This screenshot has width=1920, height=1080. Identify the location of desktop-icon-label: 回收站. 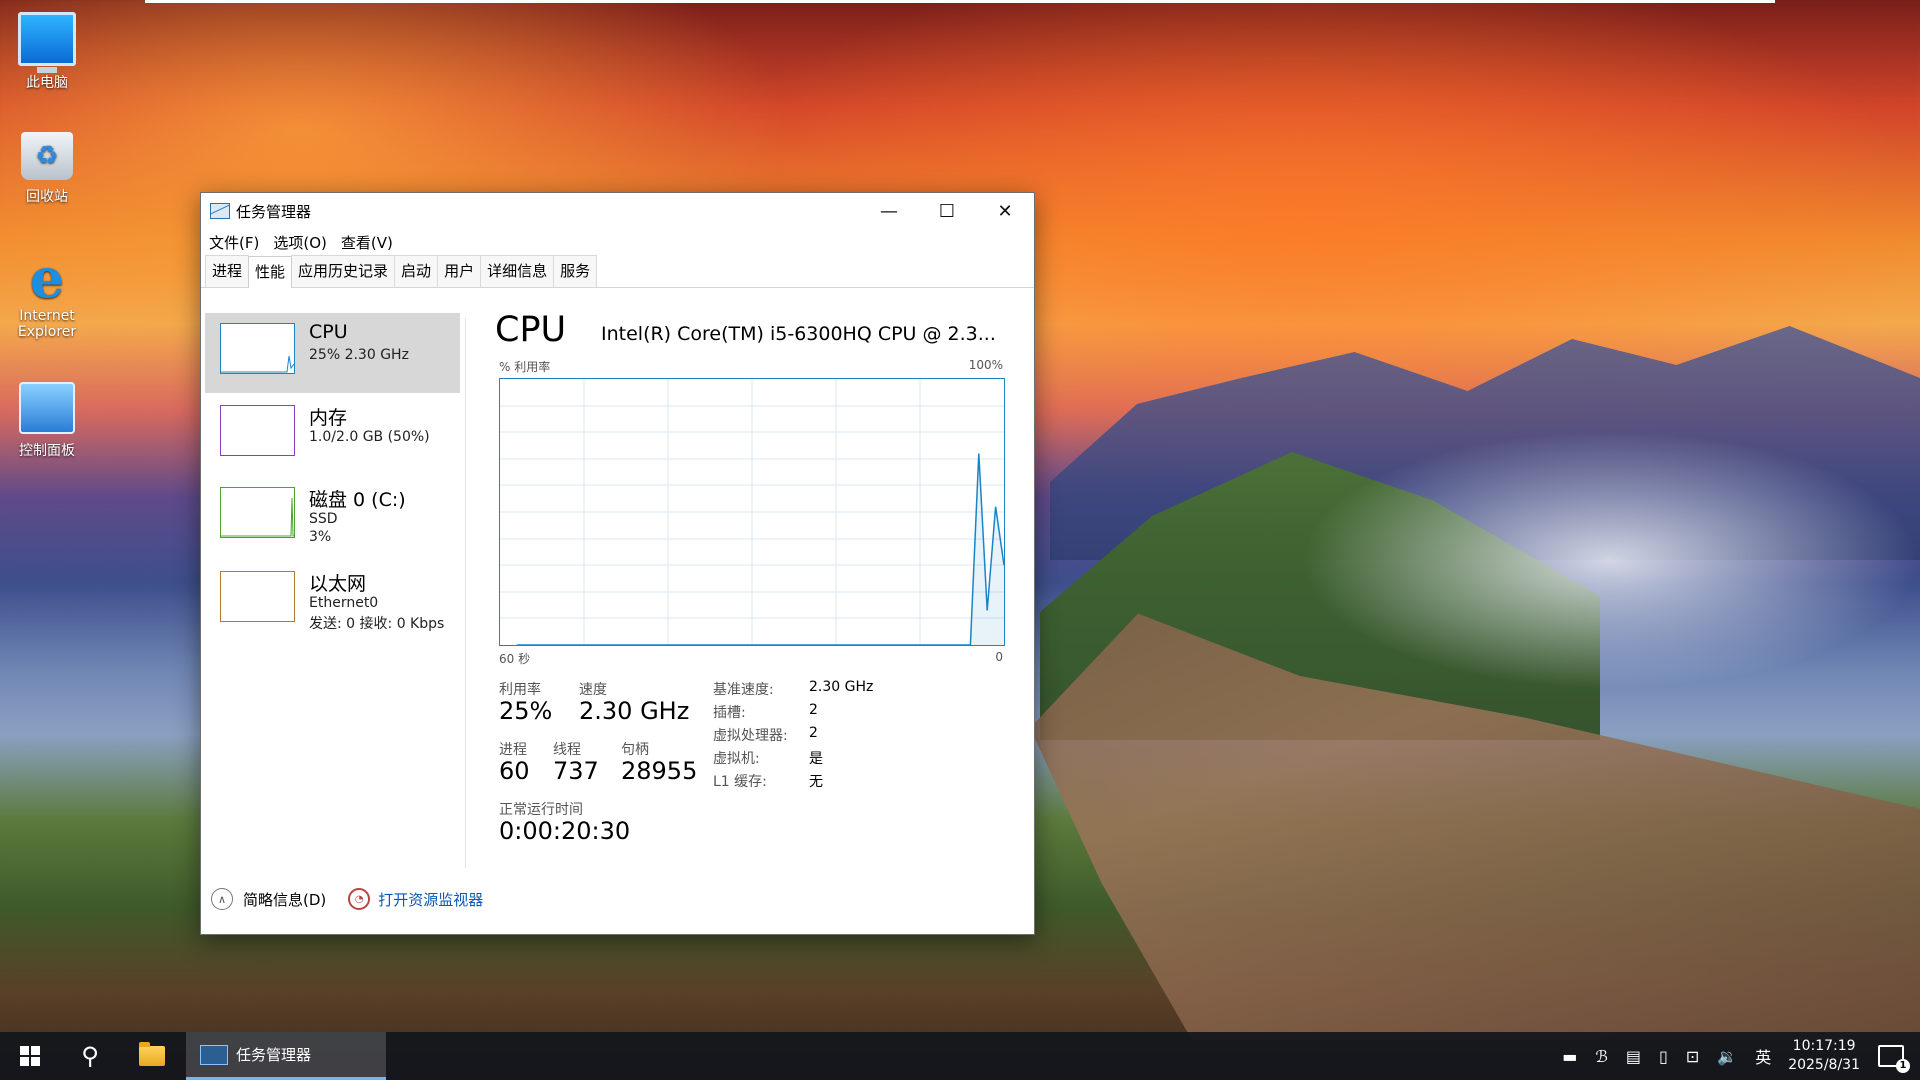
(47, 197).